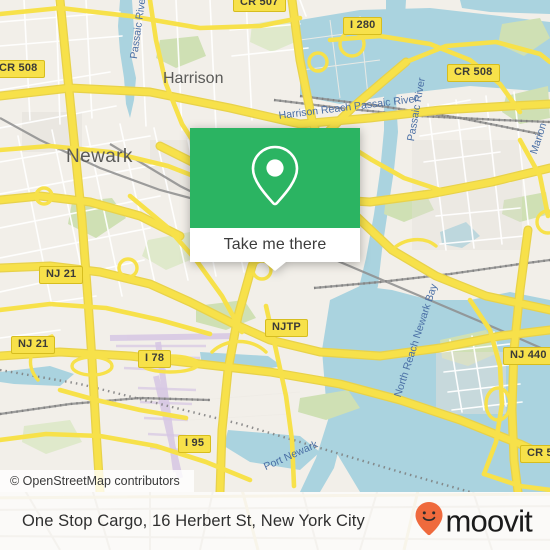 The width and height of the screenshot is (550, 550). I want to click on shield-nj-440: NJ 440, so click(526, 356).